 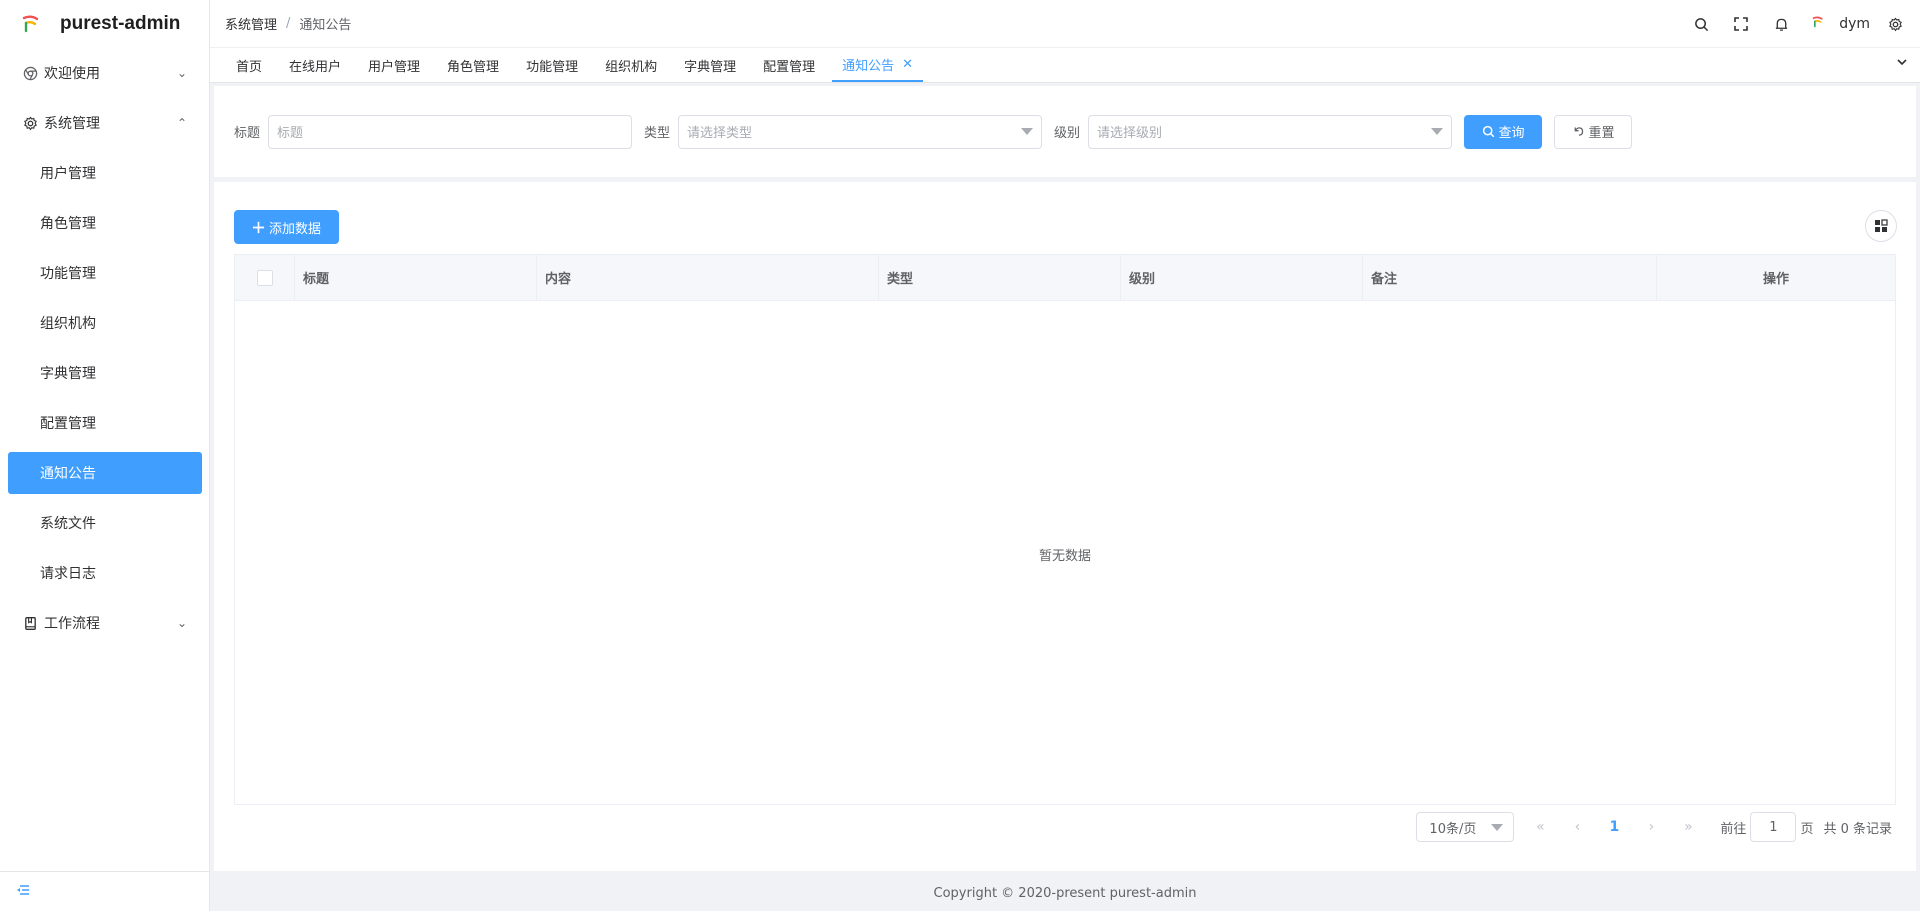 What do you see at coordinates (1651, 827) in the screenshot?
I see `next-page-icon: ›` at bounding box center [1651, 827].